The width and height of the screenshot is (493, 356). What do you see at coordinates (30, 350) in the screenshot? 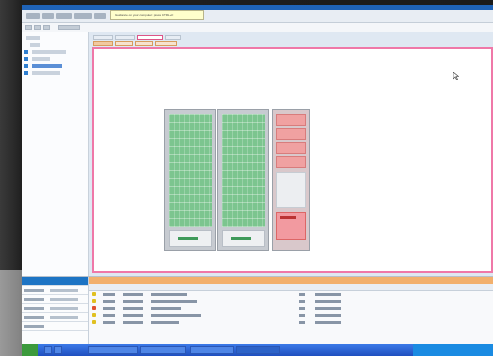
I see `start-button` at bounding box center [30, 350].